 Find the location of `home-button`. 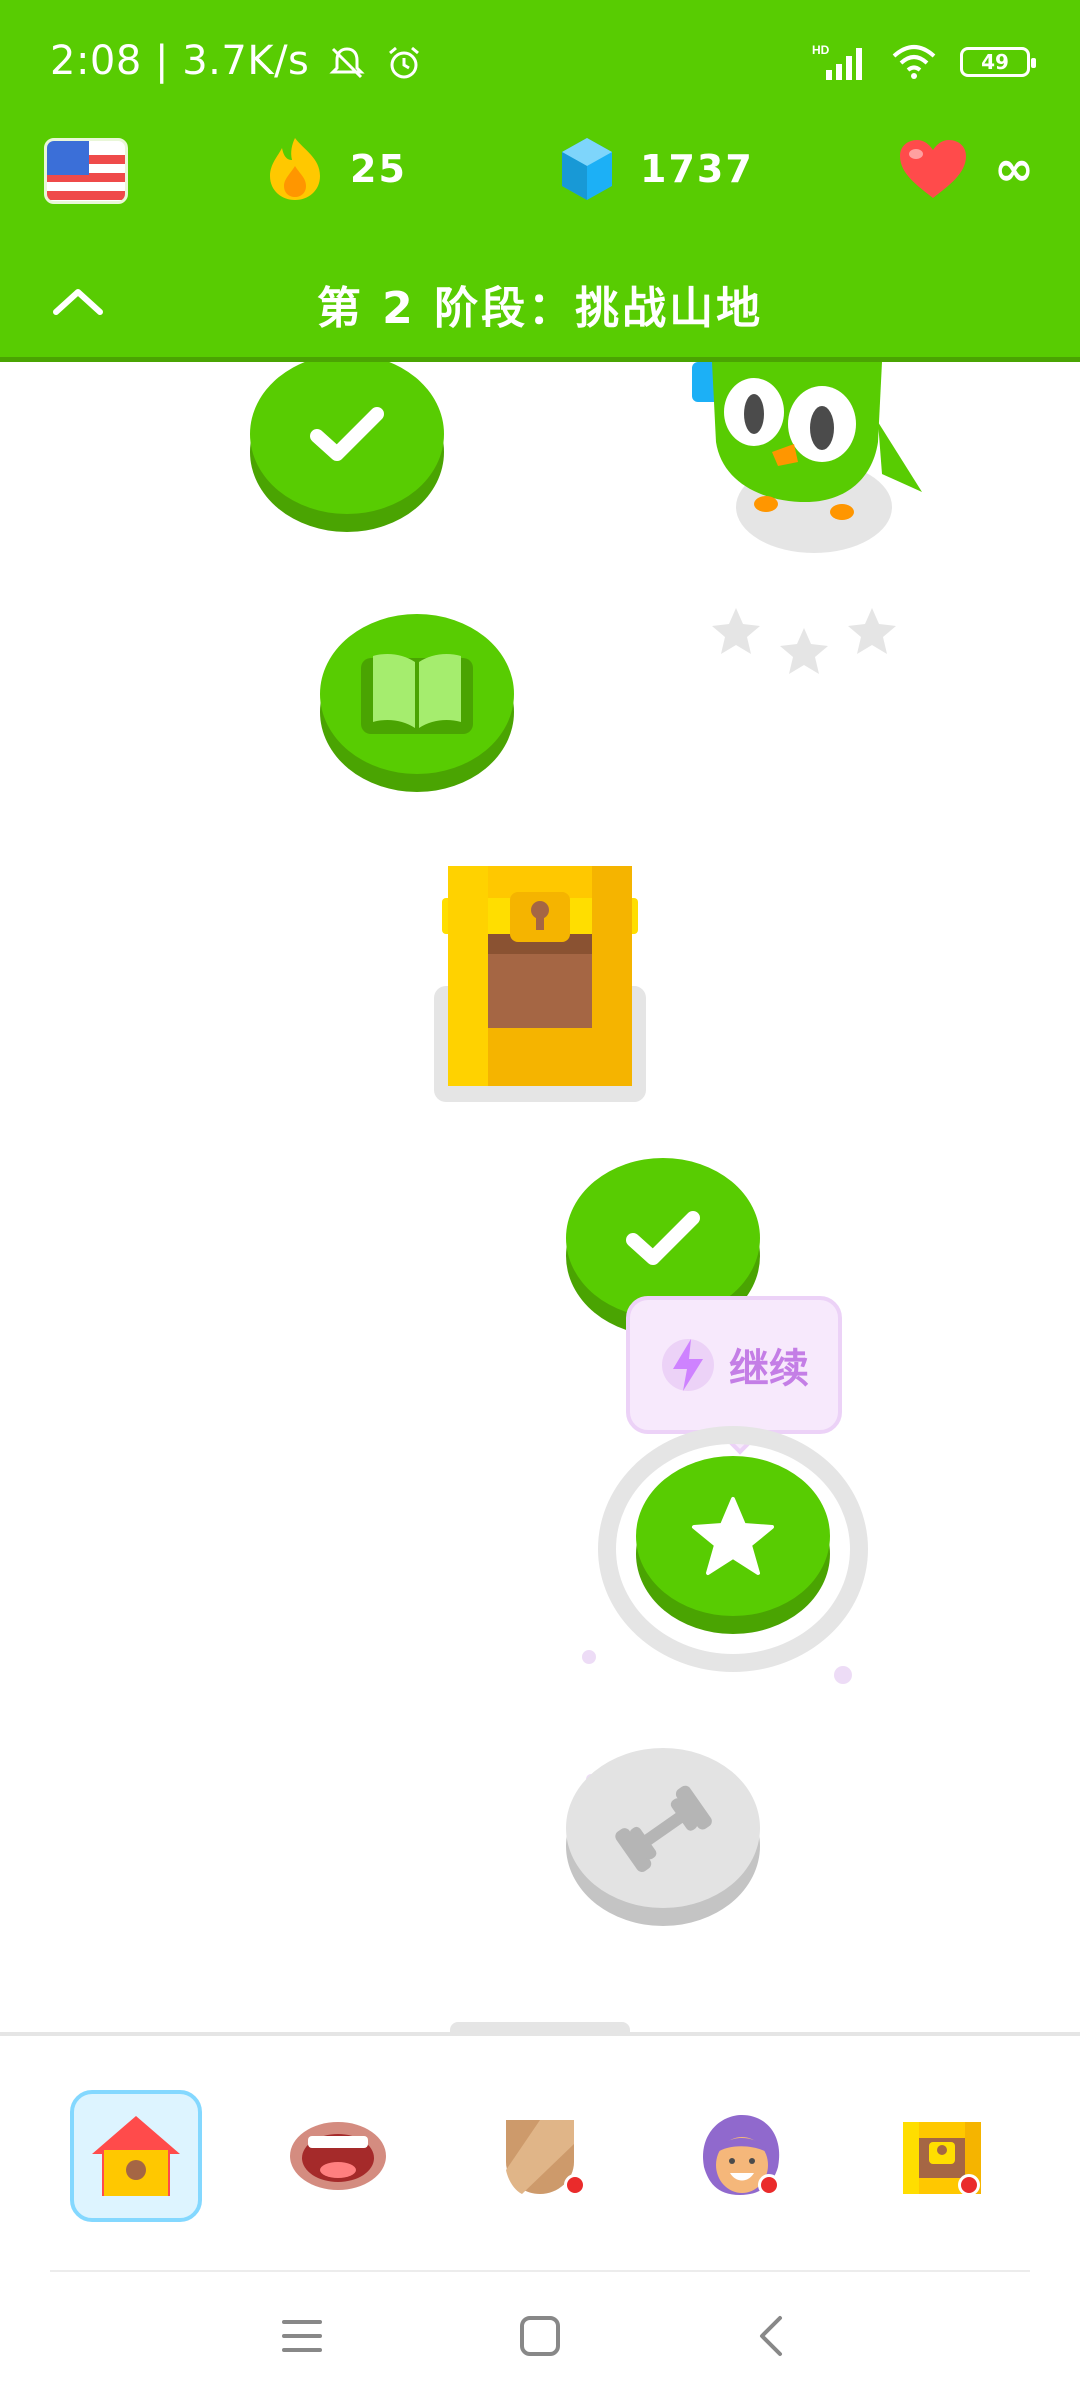

home-button is located at coordinates (540, 2336).